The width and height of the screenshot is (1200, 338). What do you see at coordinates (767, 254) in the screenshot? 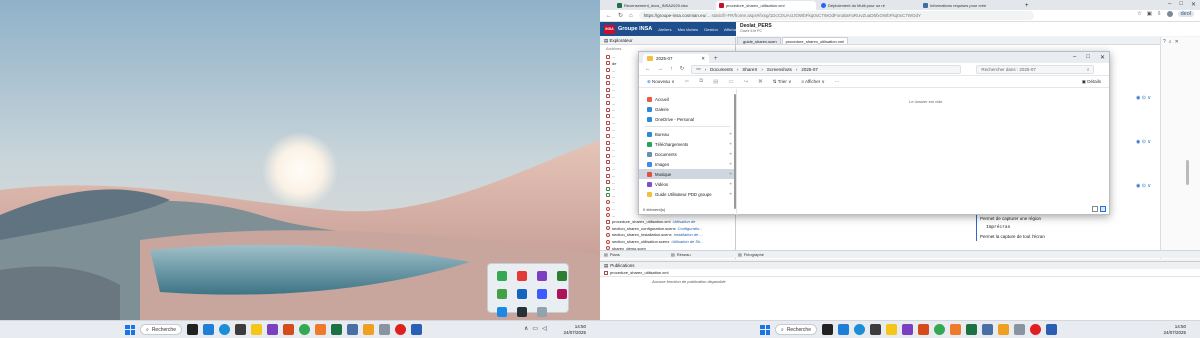
I see `tab-fieographe: ▤ Fiéographe` at bounding box center [767, 254].